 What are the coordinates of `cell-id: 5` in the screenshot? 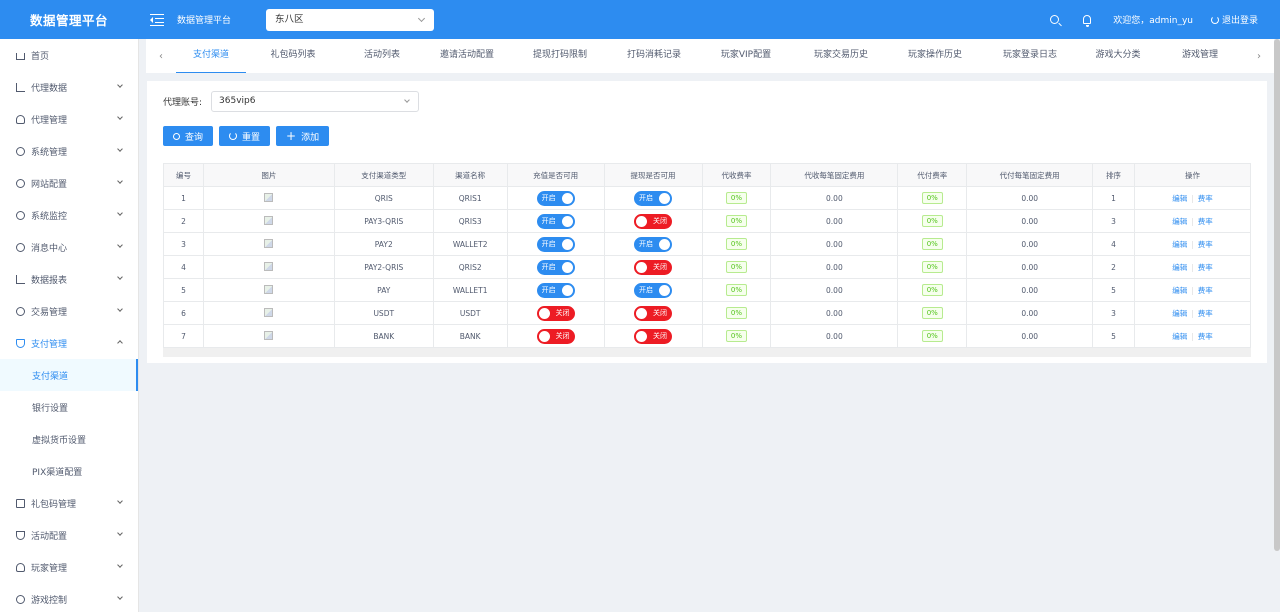 It's located at (183, 290).